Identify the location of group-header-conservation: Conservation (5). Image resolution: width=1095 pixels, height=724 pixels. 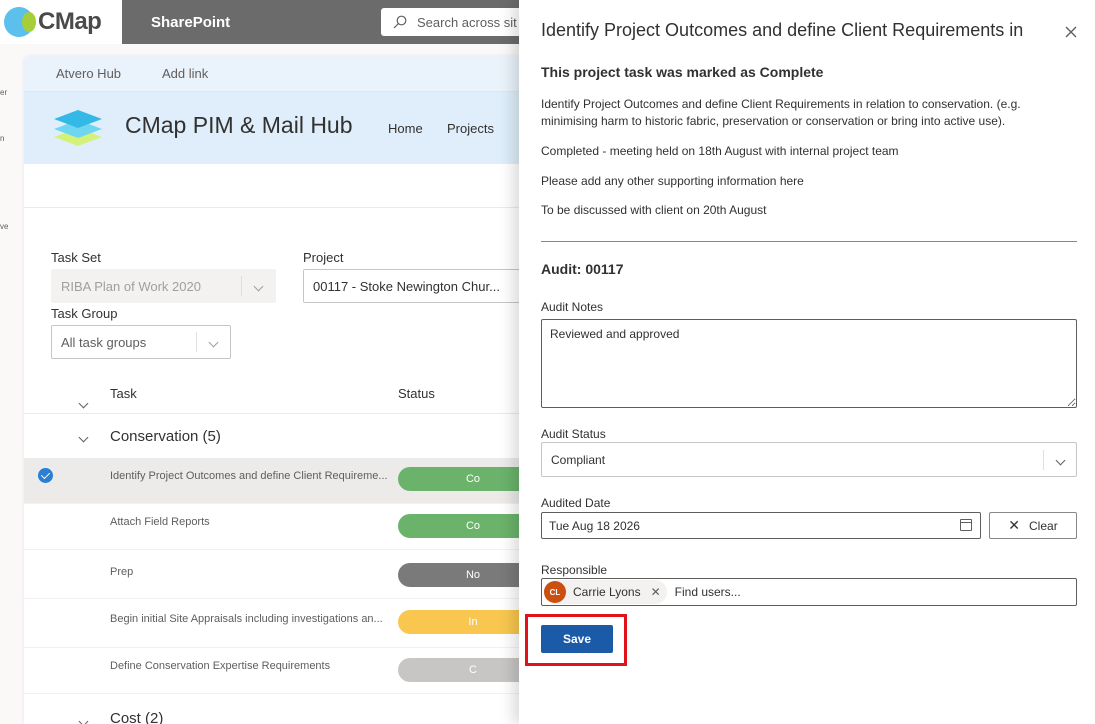
(284, 436).